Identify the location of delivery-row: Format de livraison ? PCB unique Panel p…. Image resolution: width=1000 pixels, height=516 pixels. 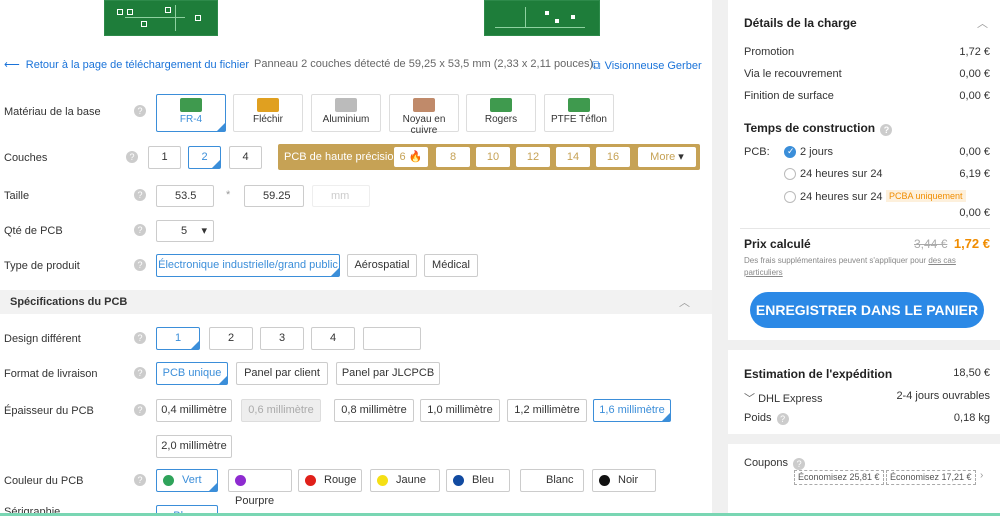
(356, 374).